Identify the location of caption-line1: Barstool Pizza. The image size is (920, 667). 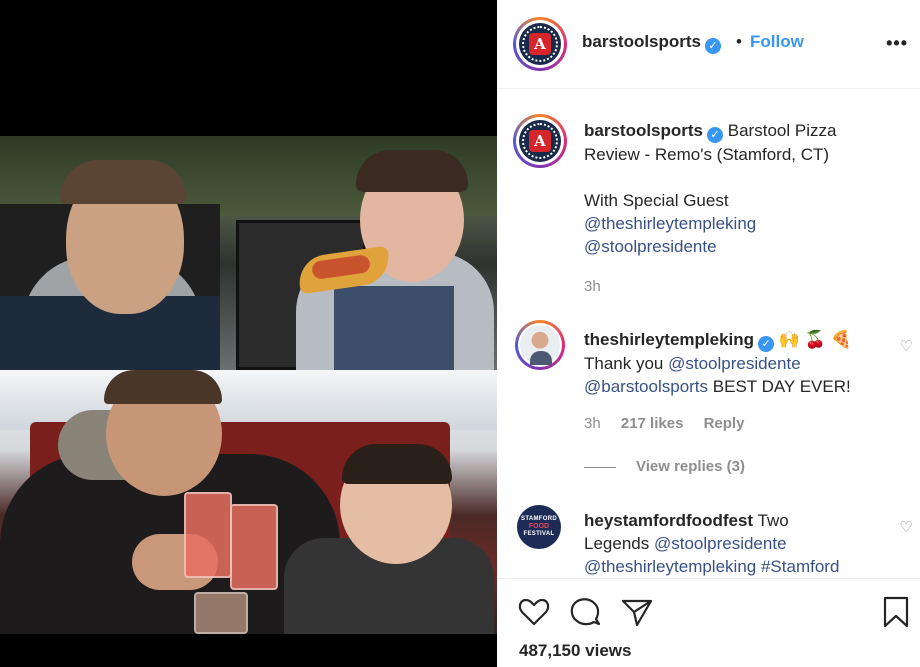
(782, 130).